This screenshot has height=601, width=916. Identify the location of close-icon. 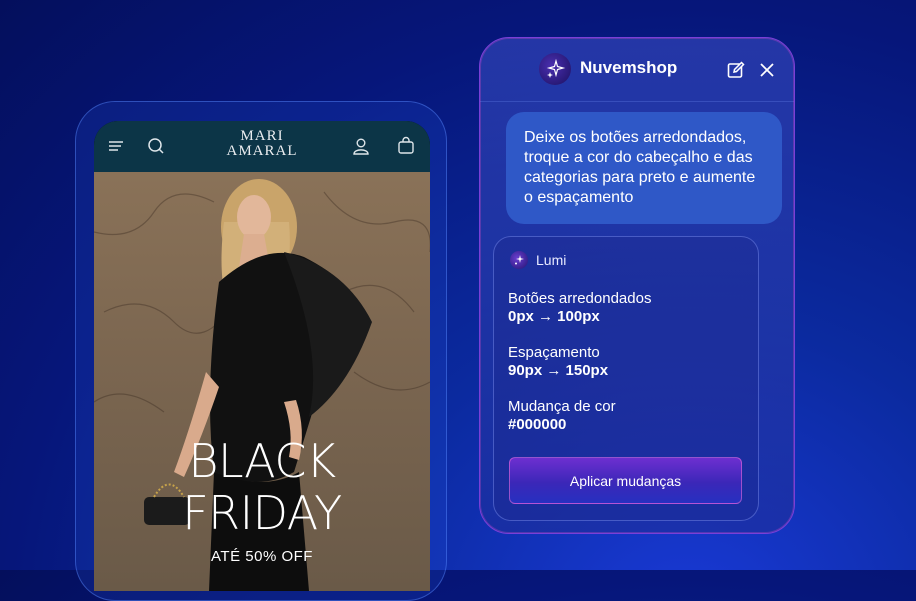
(767, 70).